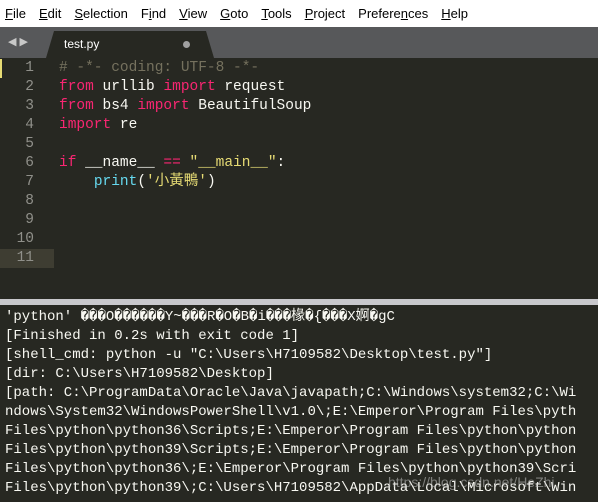 The width and height of the screenshot is (598, 502). I want to click on token: :, so click(281, 163).